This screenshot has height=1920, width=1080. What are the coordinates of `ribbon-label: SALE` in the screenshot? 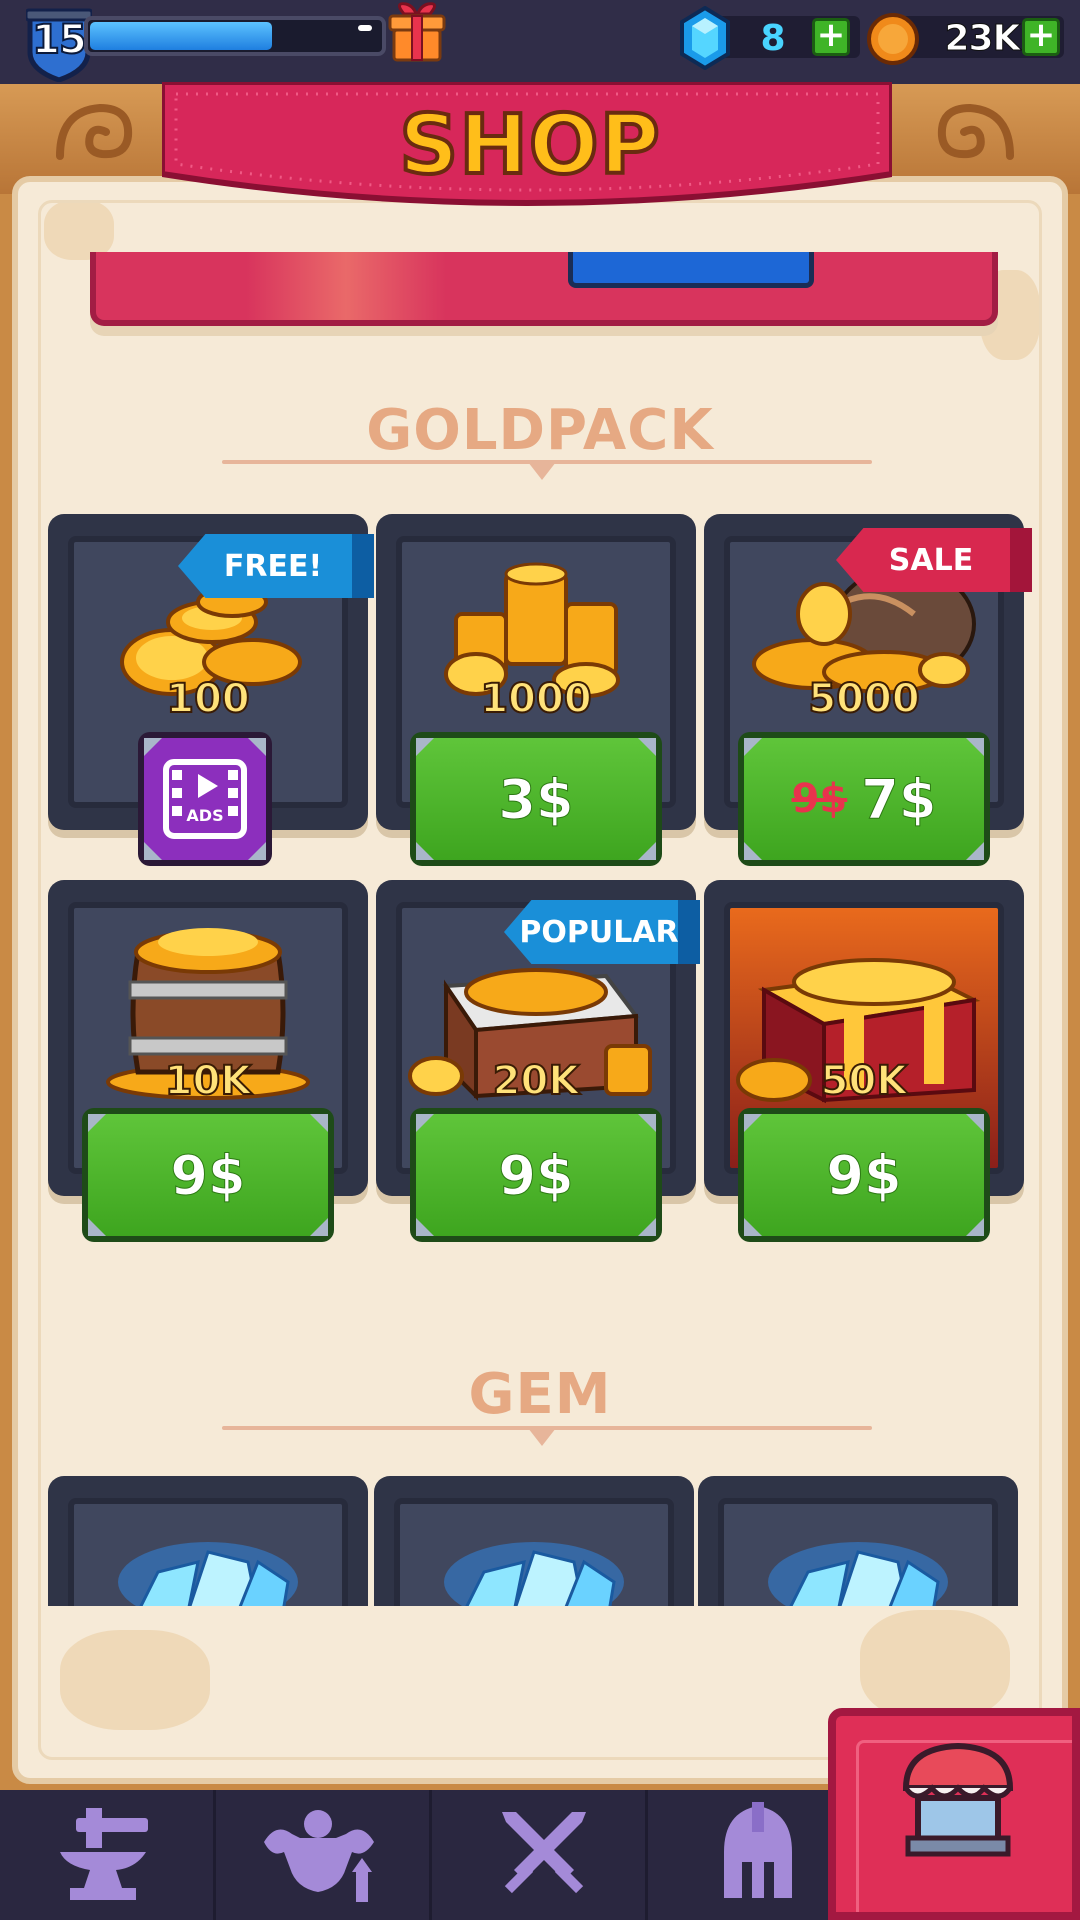 It's located at (931, 560).